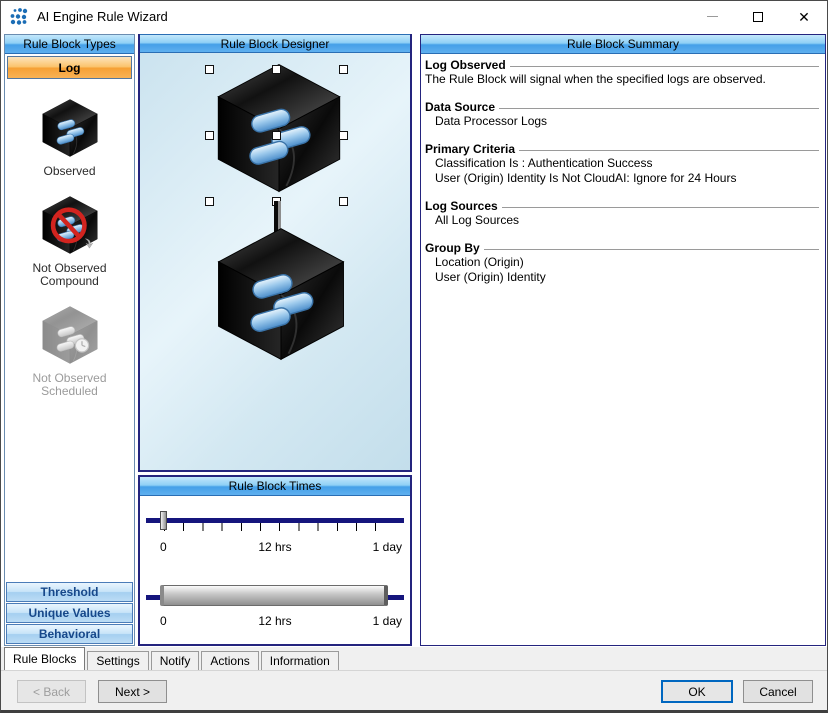 This screenshot has width=828, height=713. I want to click on threshold-category-button: Threshold, so click(69, 592).